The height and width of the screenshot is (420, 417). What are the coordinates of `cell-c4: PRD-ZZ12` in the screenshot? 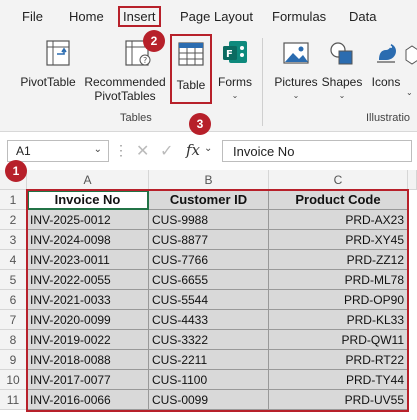 It's located at (338, 260).